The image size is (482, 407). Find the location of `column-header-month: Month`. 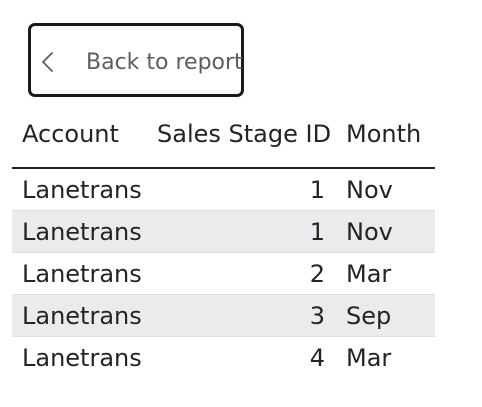

column-header-month: Month is located at coordinates (383, 134).